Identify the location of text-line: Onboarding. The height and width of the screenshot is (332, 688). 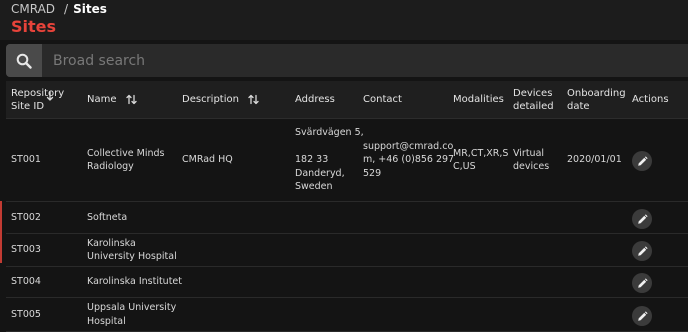
(596, 93).